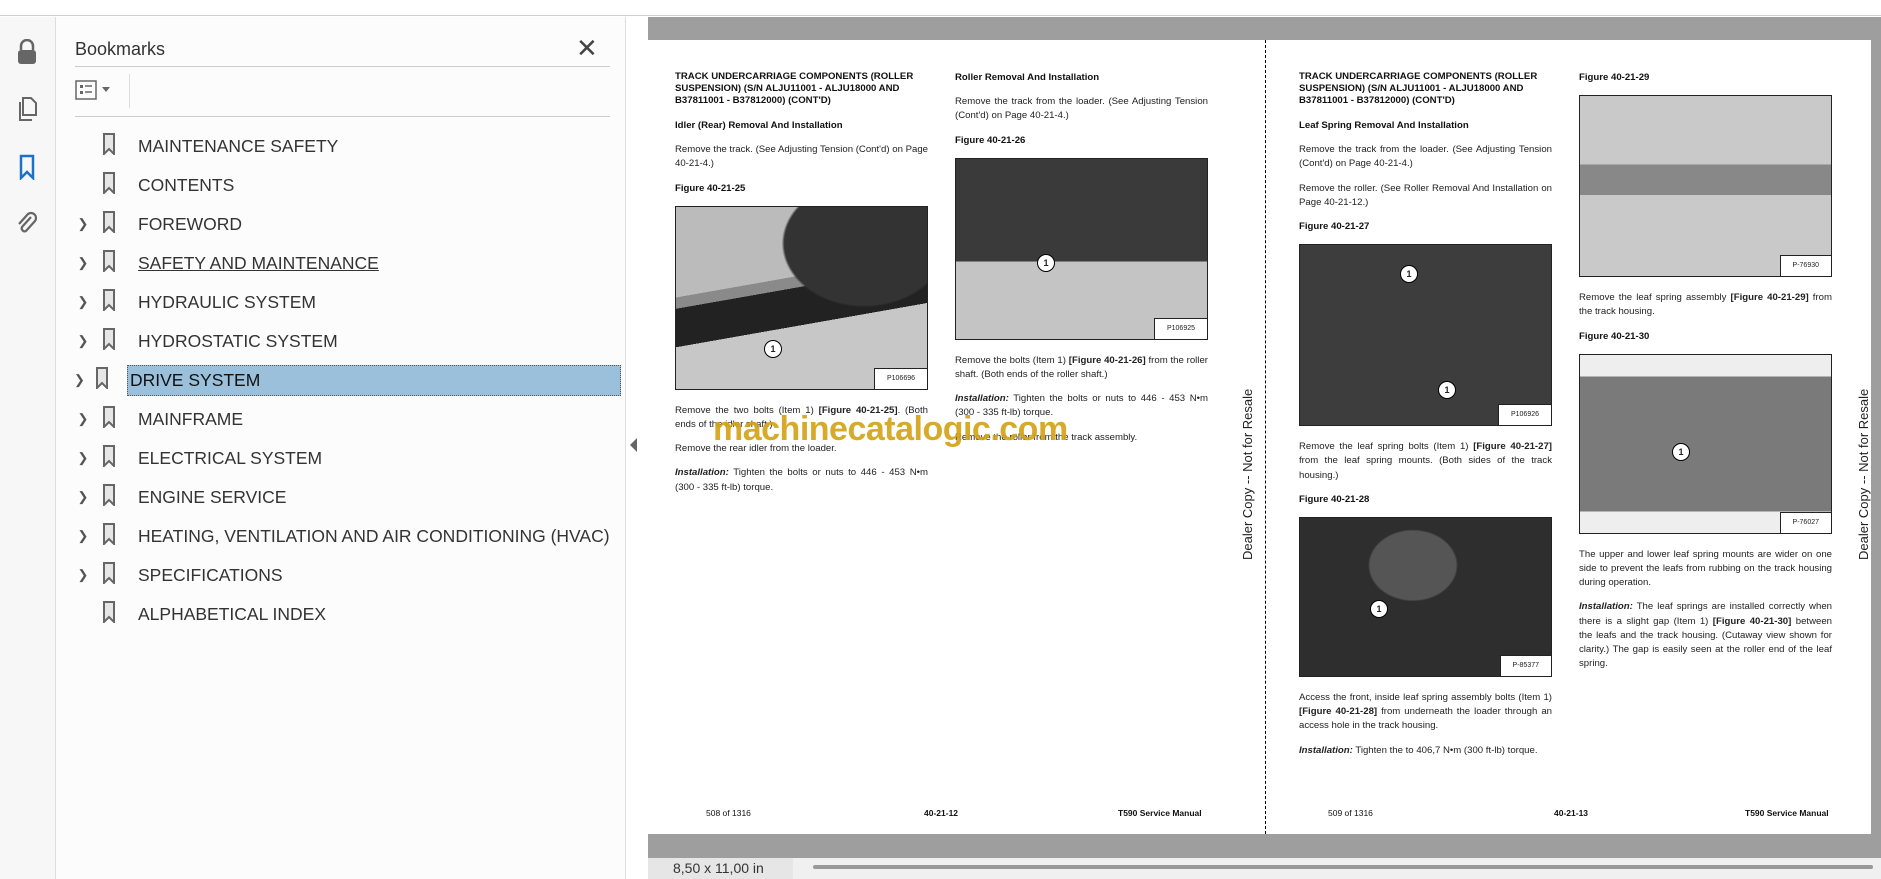 This screenshot has height=879, width=1881. What do you see at coordinates (258, 262) in the screenshot?
I see `bookmark-label: SAFETY AND MAINTENANCE` at bounding box center [258, 262].